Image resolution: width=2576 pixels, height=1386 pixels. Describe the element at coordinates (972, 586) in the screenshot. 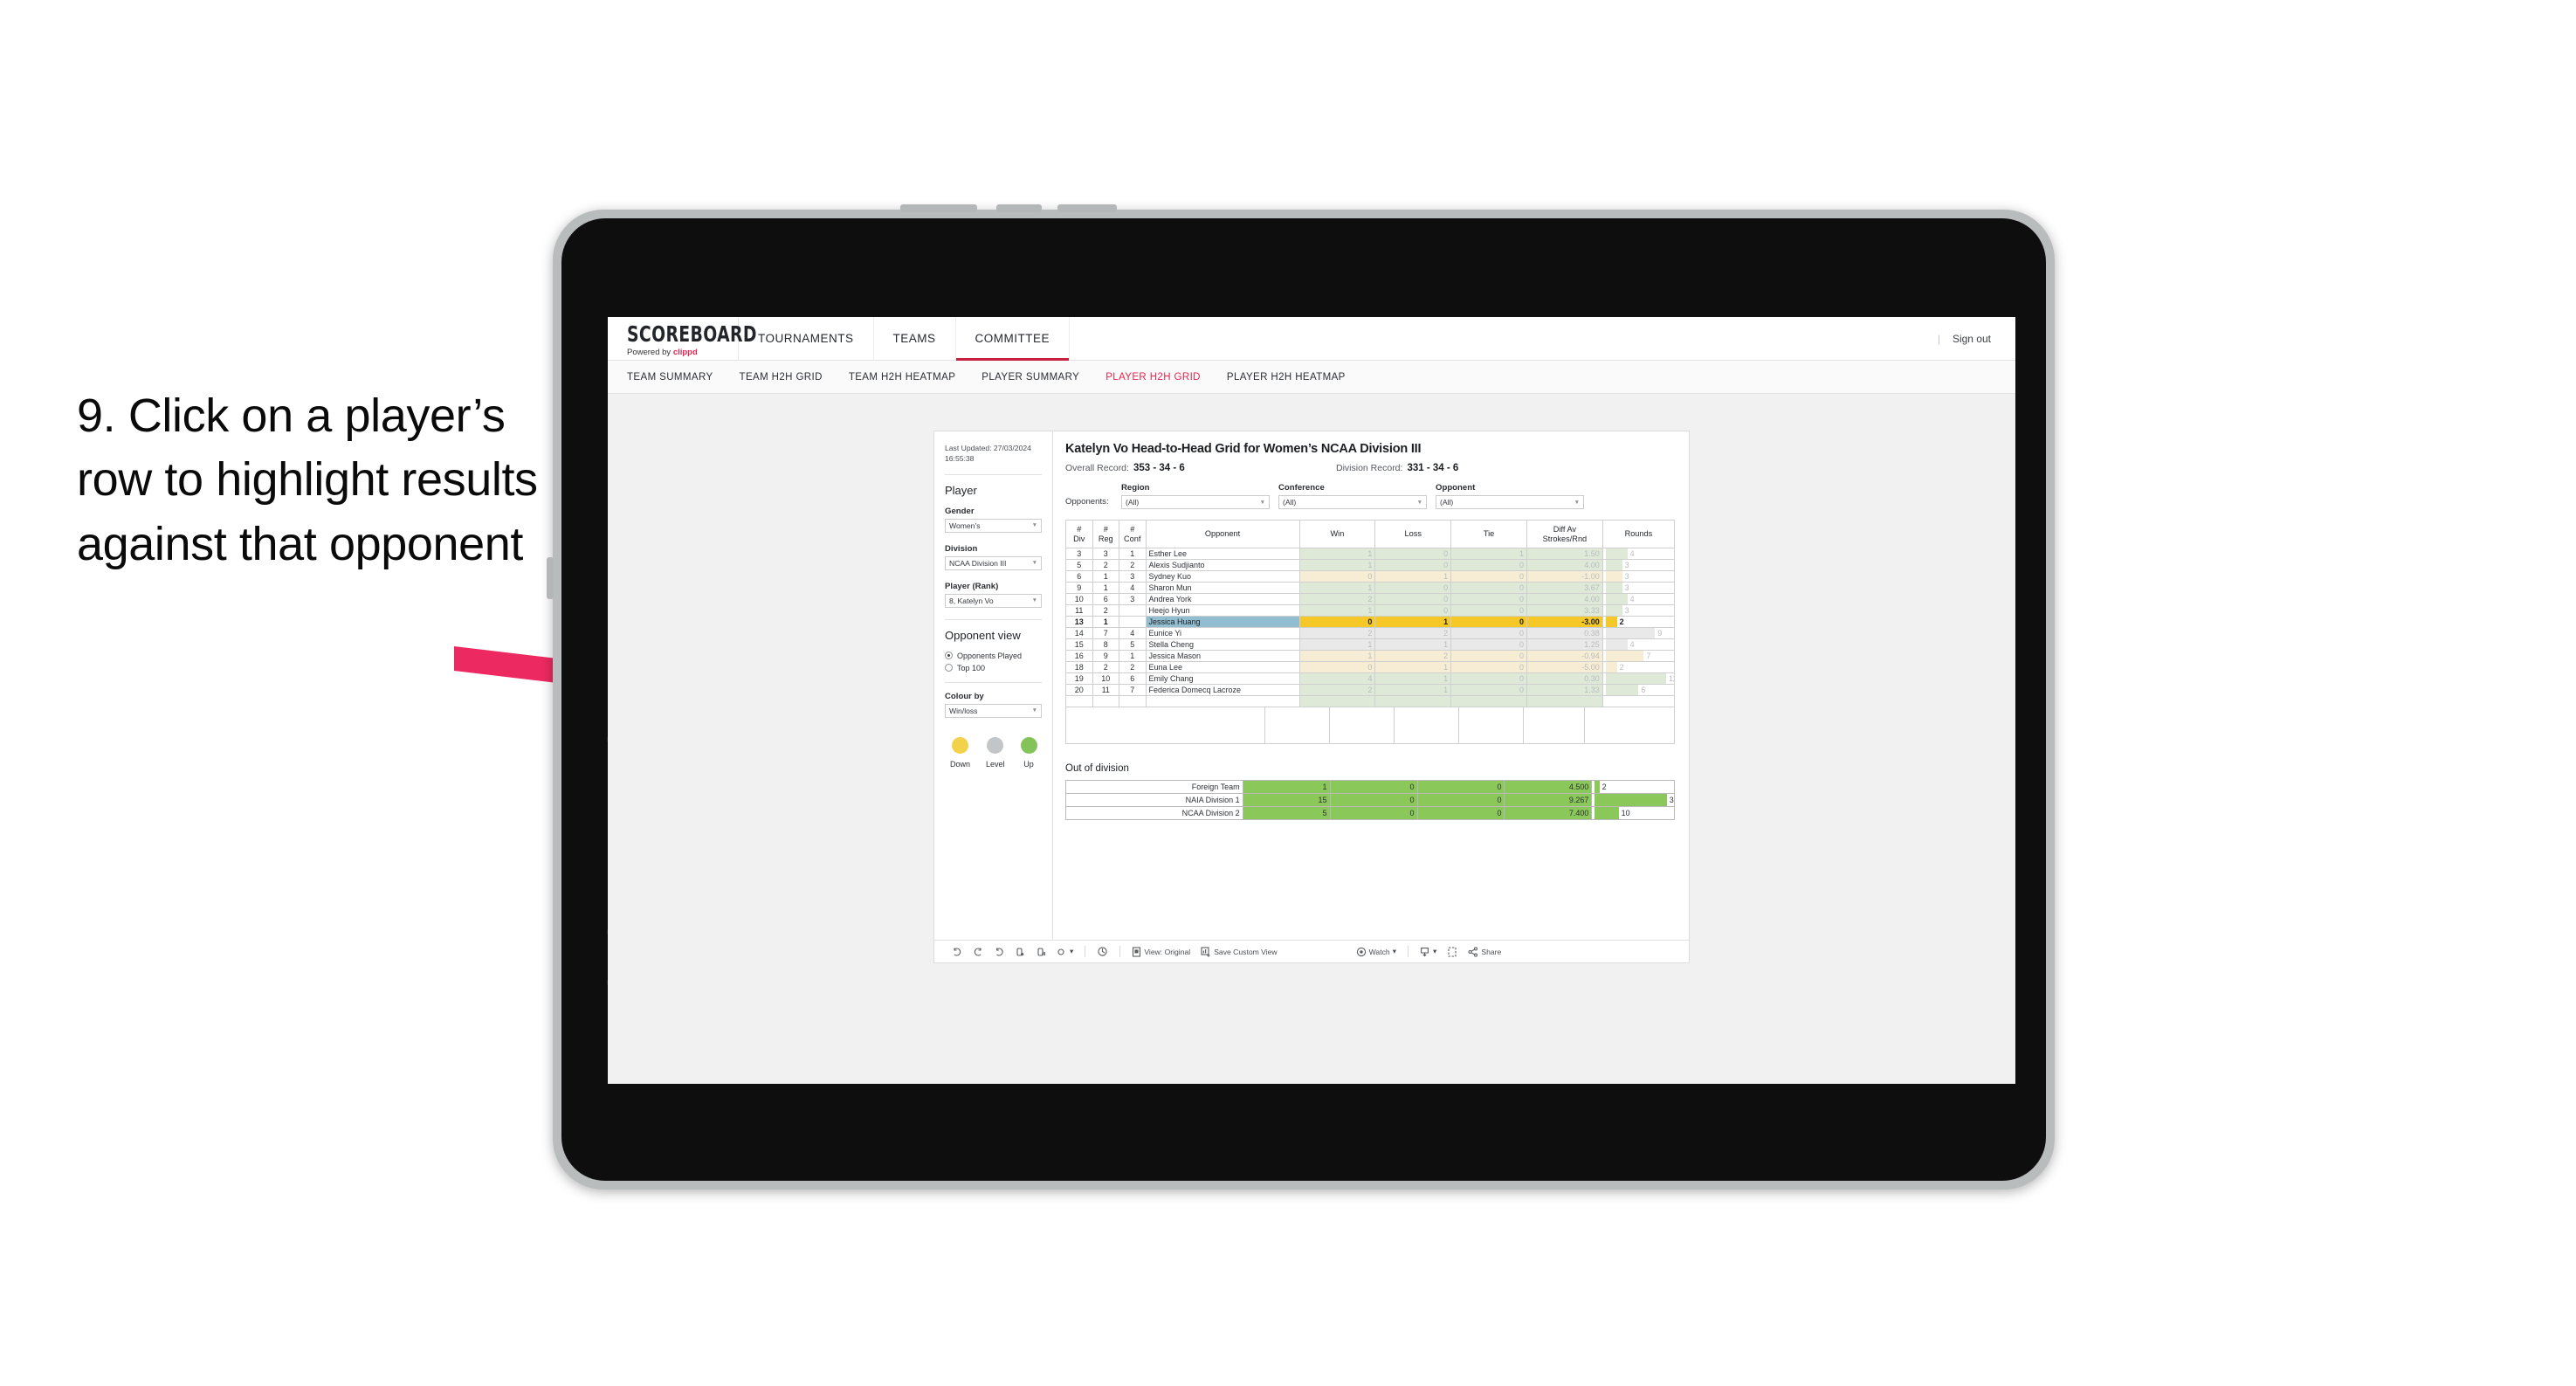

I see `player-rank-label: Player (Rank)` at that location.